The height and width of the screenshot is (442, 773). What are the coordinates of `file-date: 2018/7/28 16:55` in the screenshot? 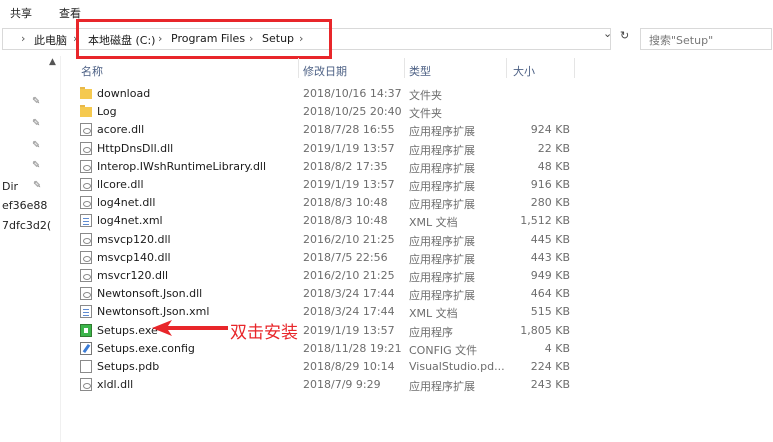 It's located at (349, 130).